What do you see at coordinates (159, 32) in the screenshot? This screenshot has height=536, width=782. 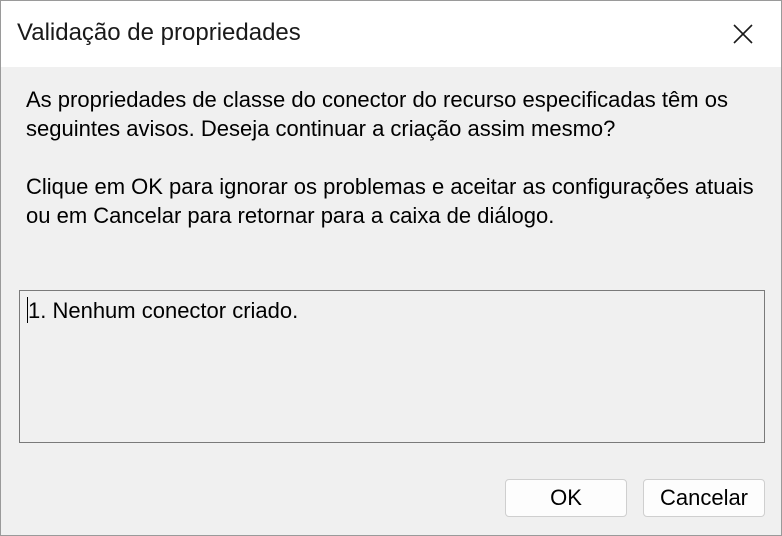 I see `dialog-title: Validação de propriedades` at bounding box center [159, 32].